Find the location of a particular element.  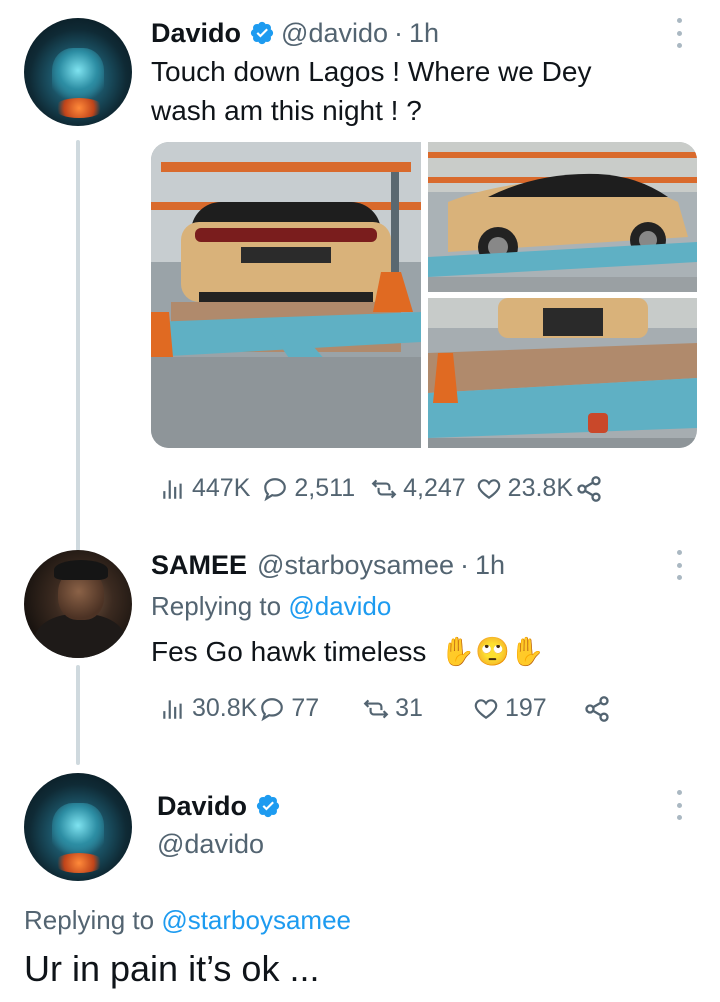

reply-count: 2,511 is located at coordinates (325, 488).